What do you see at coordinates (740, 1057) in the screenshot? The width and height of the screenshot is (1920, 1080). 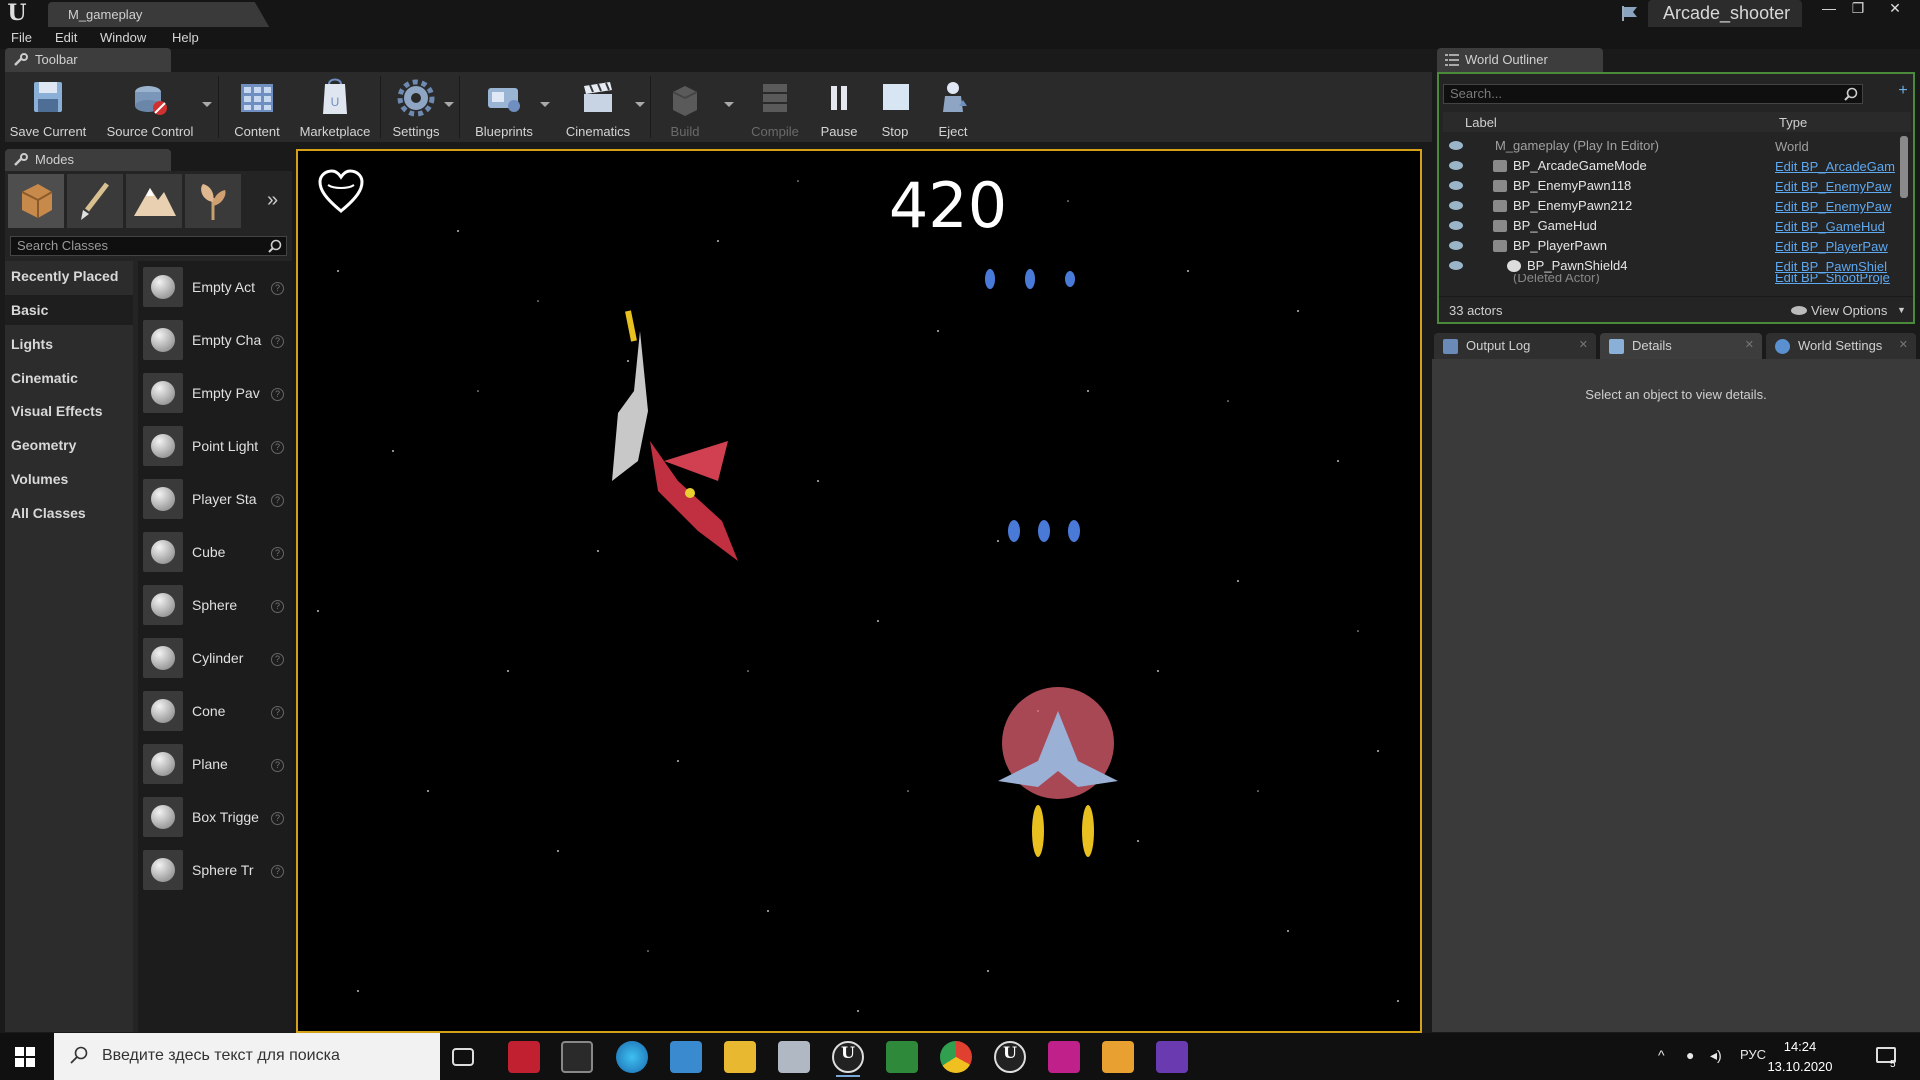 I see `file-explorer-icon` at bounding box center [740, 1057].